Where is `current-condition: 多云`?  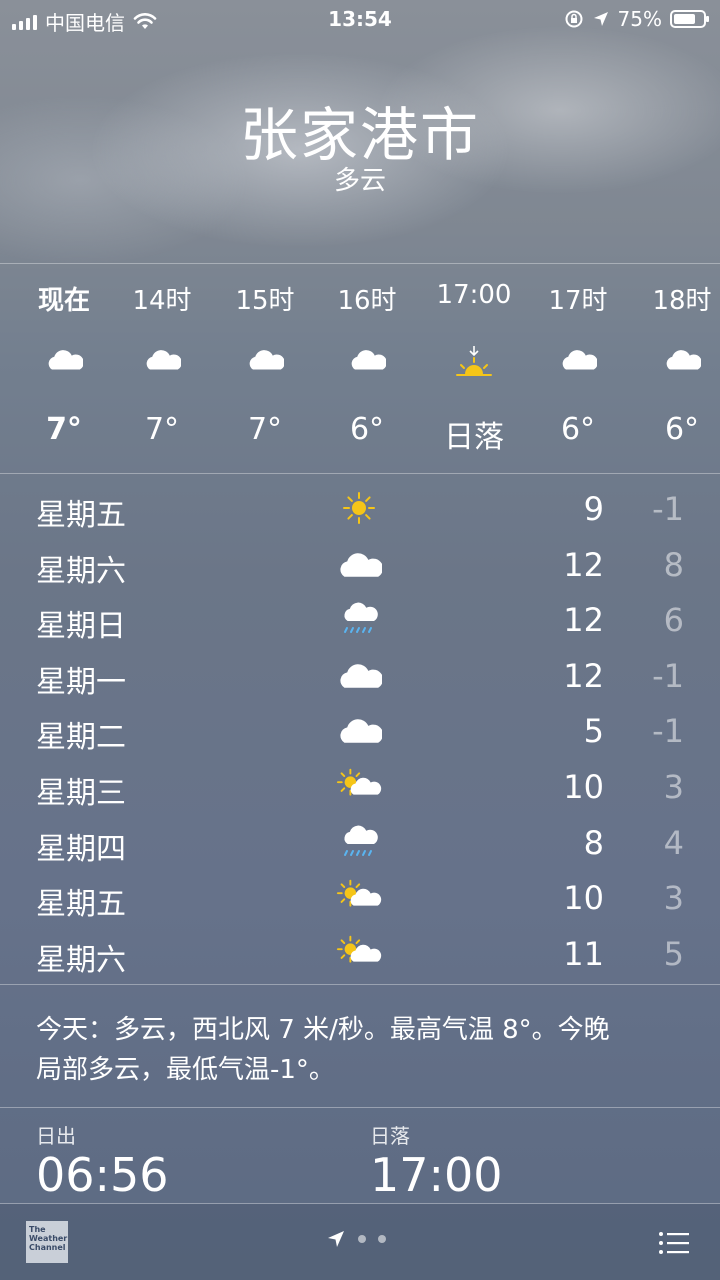
current-condition: 多云 is located at coordinates (359, 181).